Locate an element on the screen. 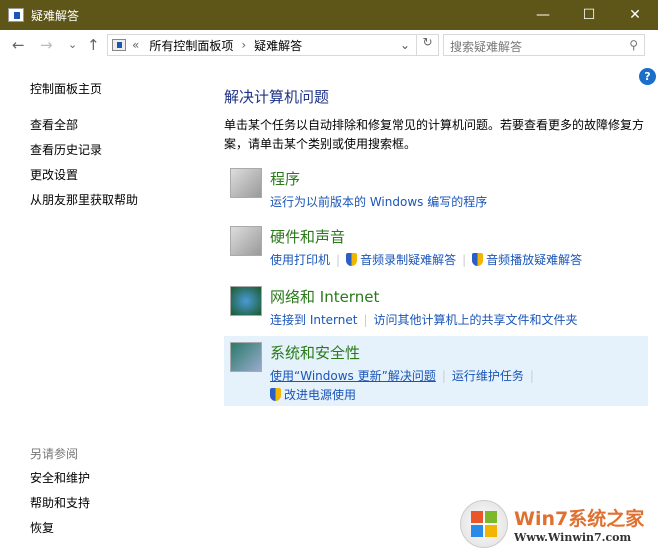  link-audio-playback: 音频播放疑难解答 is located at coordinates (534, 260).